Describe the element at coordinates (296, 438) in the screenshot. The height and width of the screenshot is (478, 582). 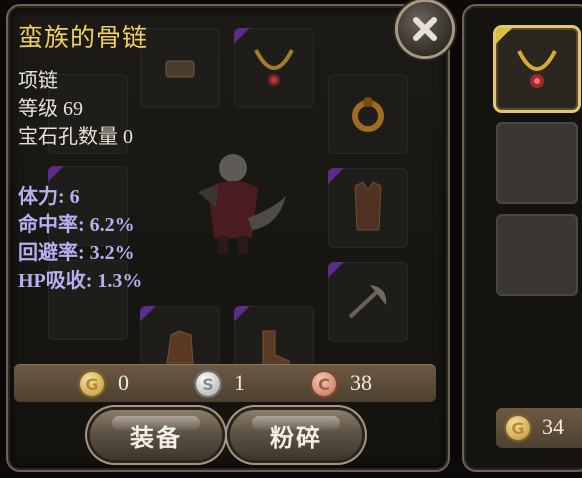
I see `smash-button-label: 粉碎` at that location.